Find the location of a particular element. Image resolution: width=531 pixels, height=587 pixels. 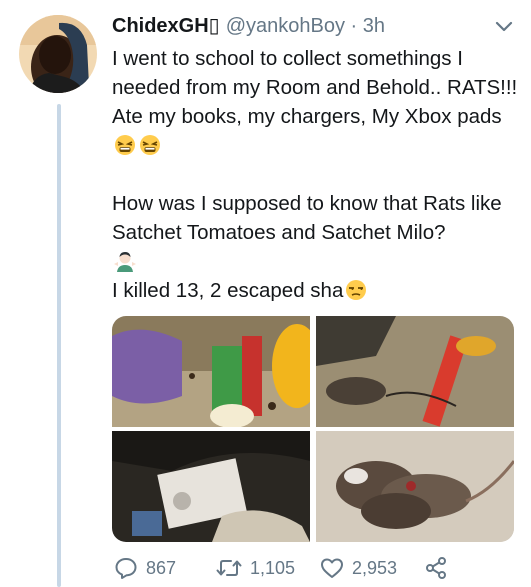

share-button is located at coordinates (440, 568).